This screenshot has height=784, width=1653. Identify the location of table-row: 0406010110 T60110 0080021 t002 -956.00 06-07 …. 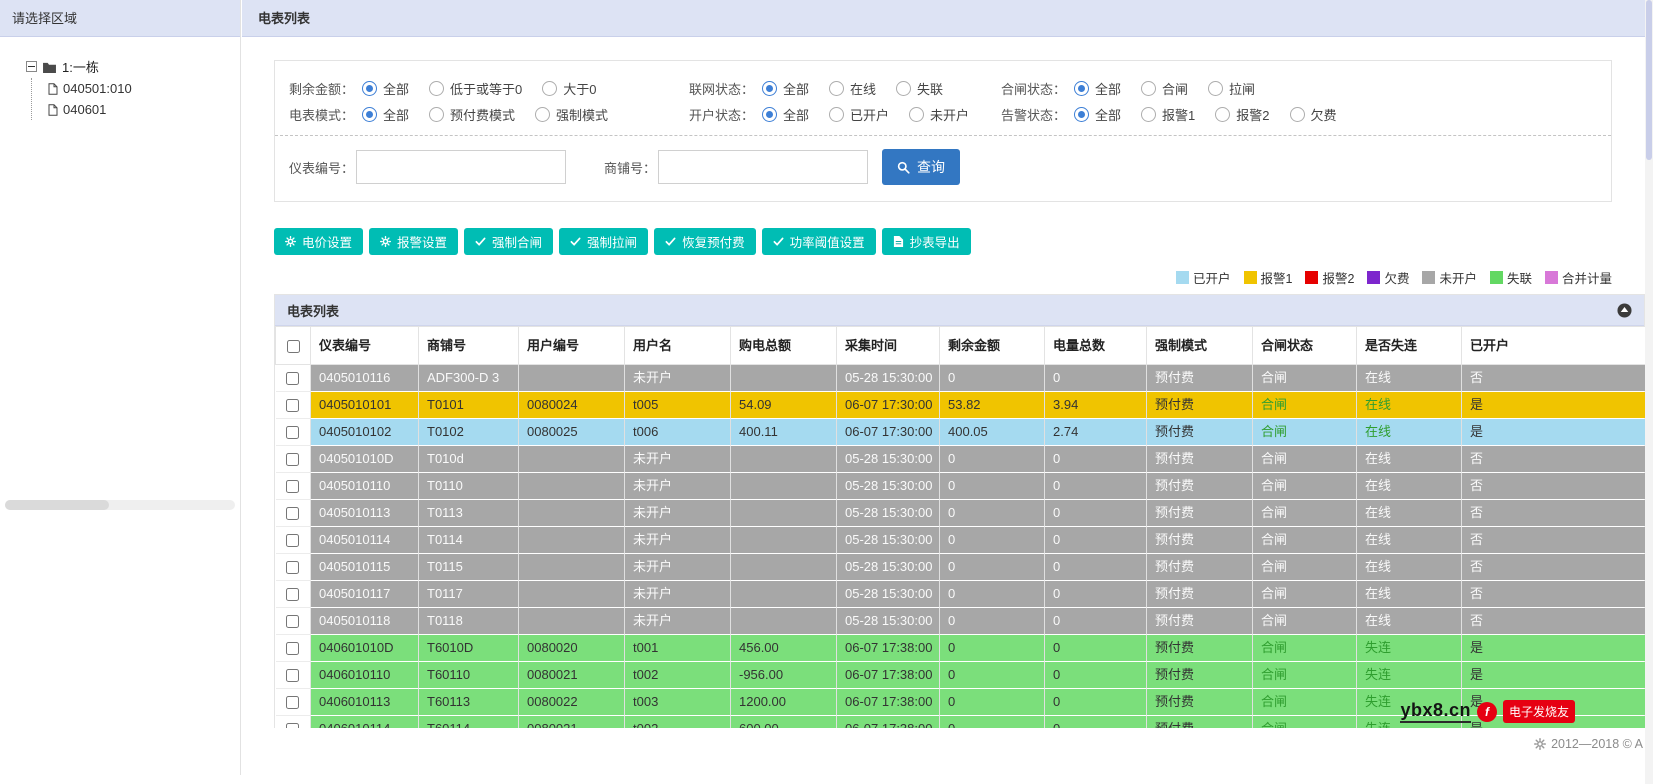
(961, 675).